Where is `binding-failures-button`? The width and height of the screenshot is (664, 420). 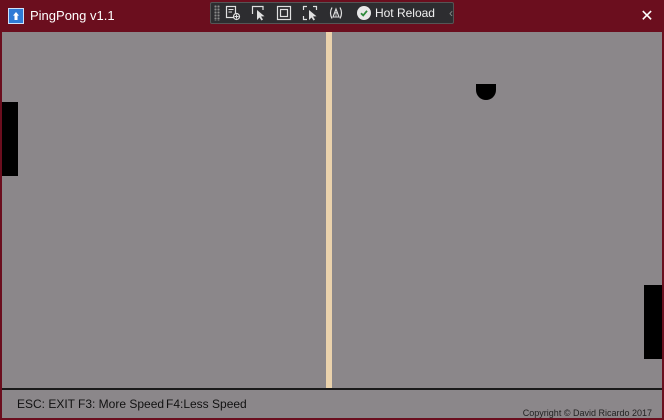 binding-failures-button is located at coordinates (336, 13).